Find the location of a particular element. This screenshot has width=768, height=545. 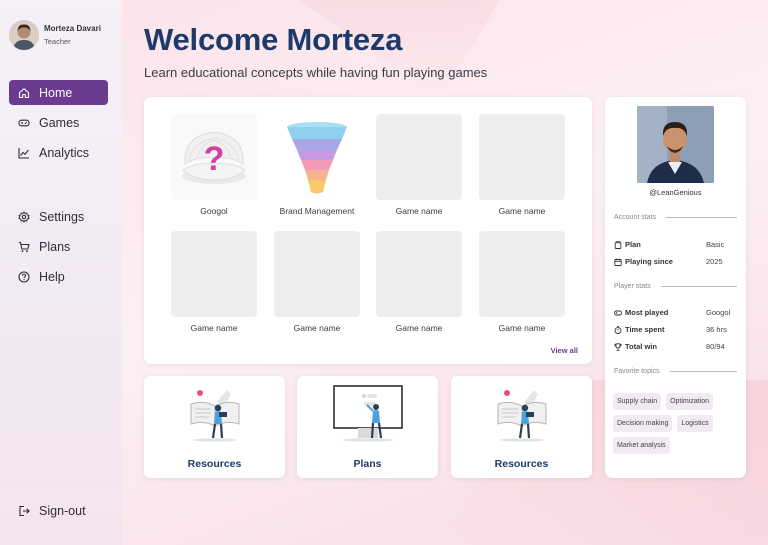

nav-item-help: Help is located at coordinates (58, 276).